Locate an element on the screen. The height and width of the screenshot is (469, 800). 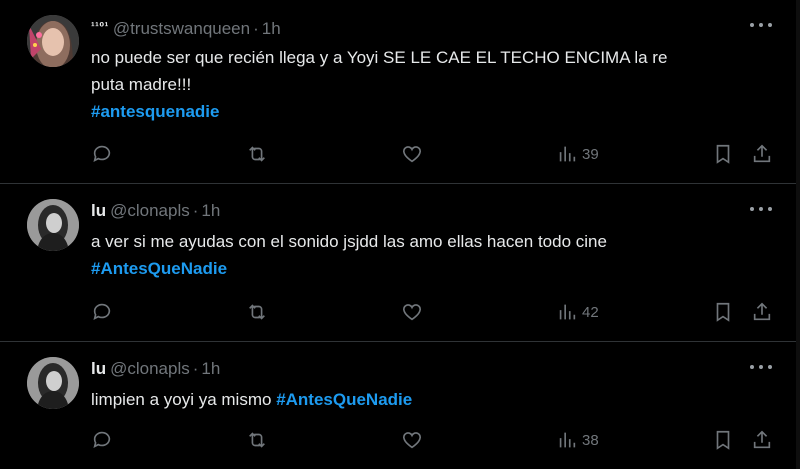
views-button: 39 is located at coordinates (577, 154).